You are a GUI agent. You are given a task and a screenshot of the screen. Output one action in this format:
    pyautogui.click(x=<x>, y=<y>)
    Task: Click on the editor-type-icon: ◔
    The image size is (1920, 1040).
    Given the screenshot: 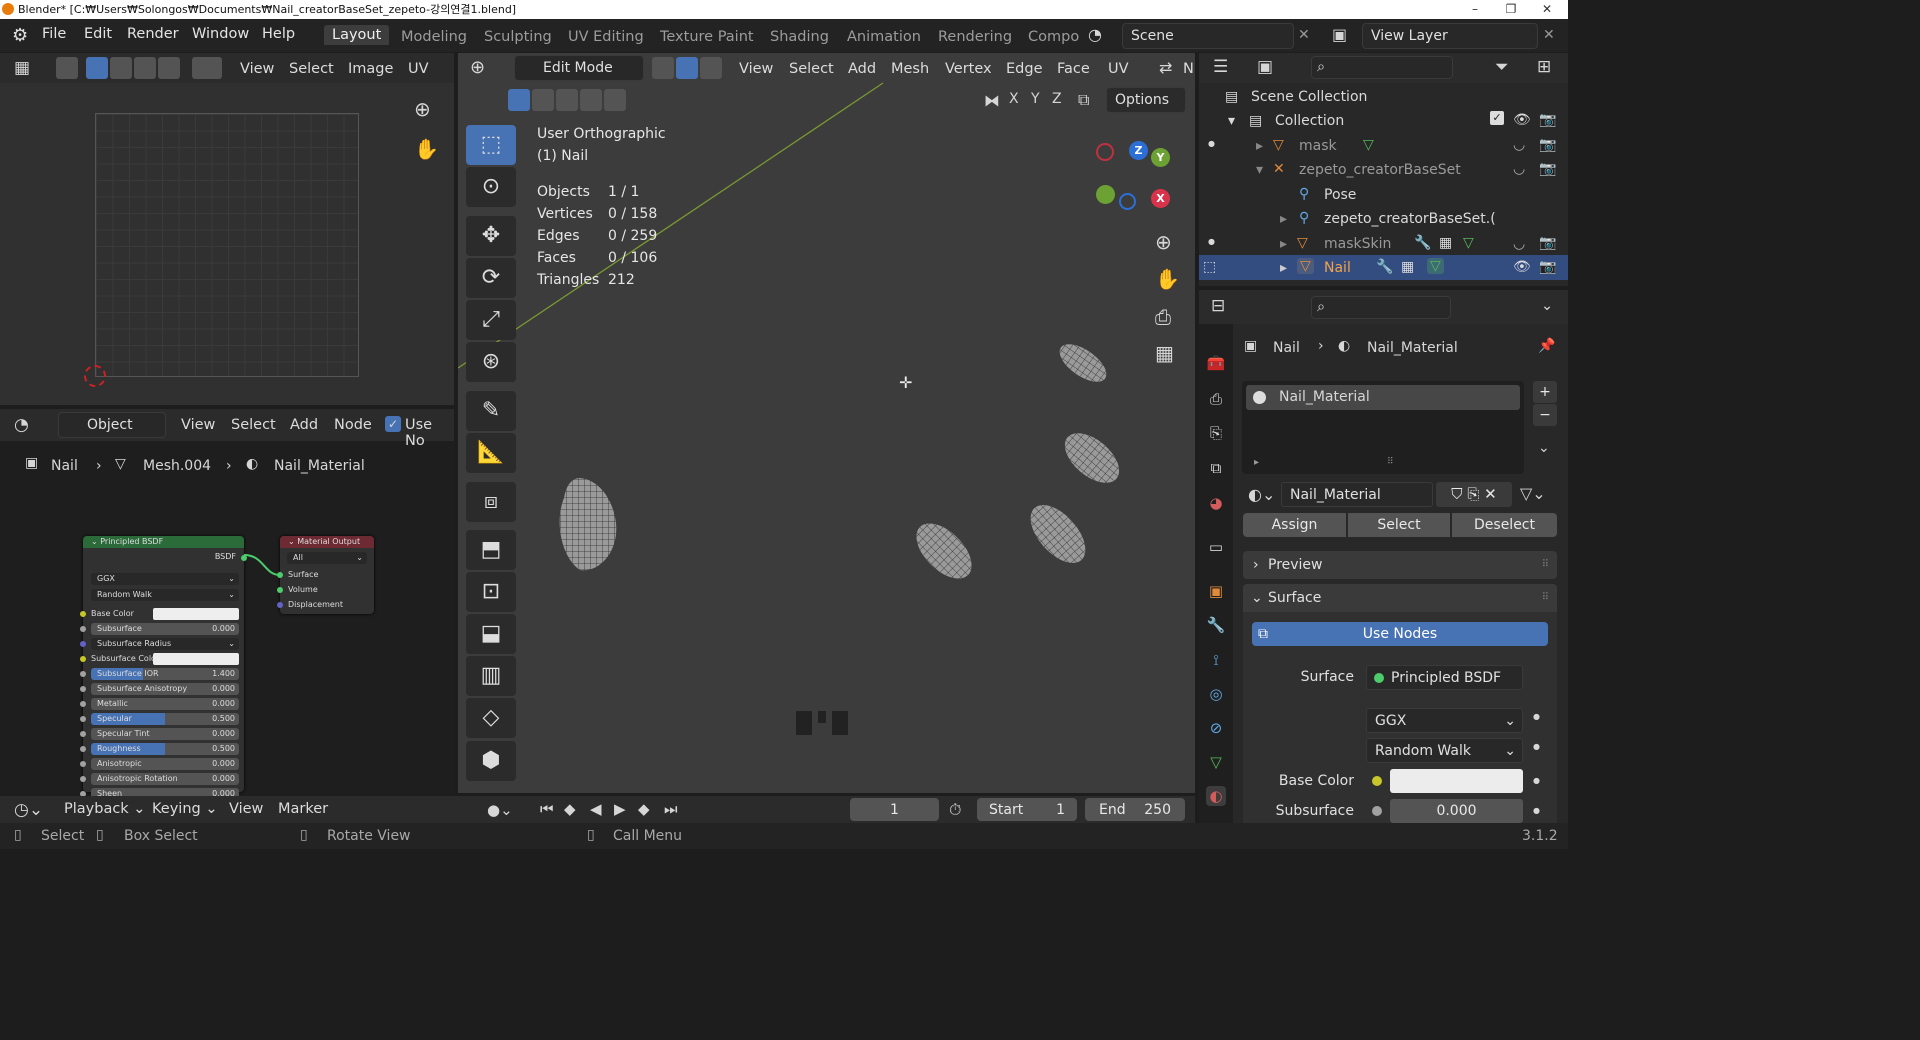 What is the action you would take?
    pyautogui.click(x=21, y=425)
    